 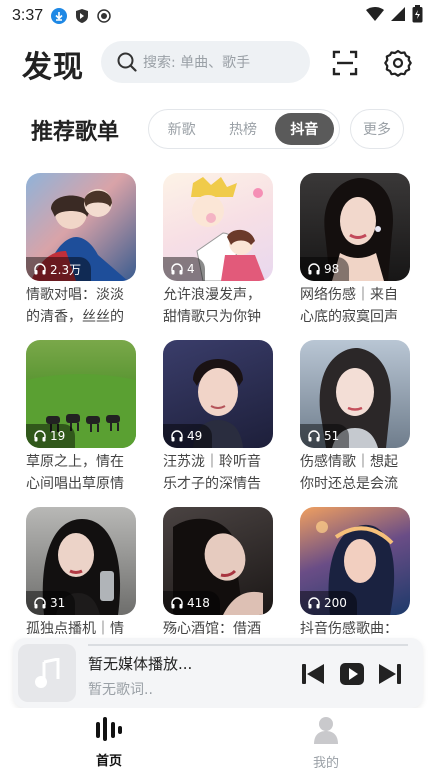 I want to click on playlist-title: 草原之上，情在心间唱出草原情, so click(x=75, y=473).